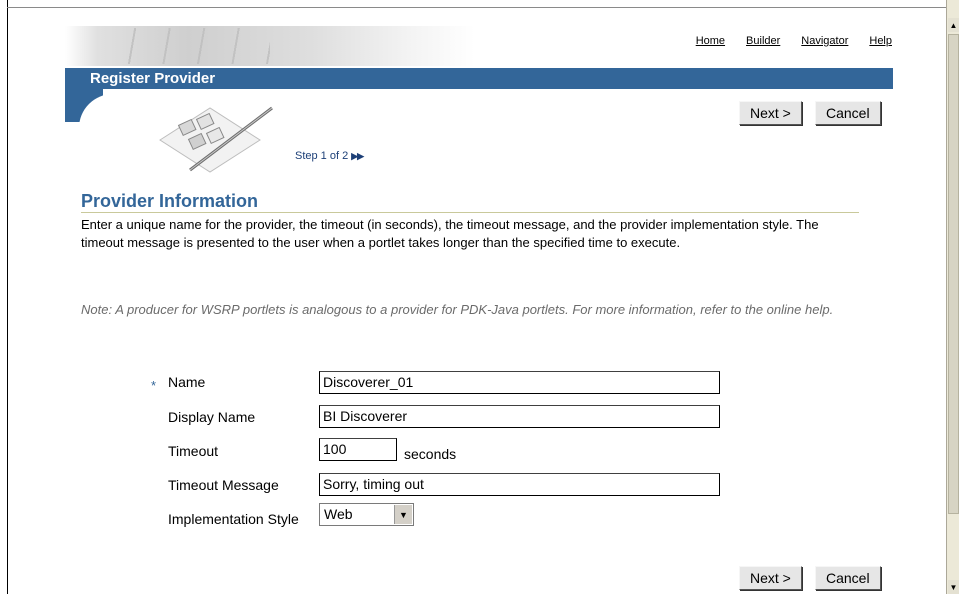  What do you see at coordinates (710, 41) in the screenshot?
I see `home-link: Home` at bounding box center [710, 41].